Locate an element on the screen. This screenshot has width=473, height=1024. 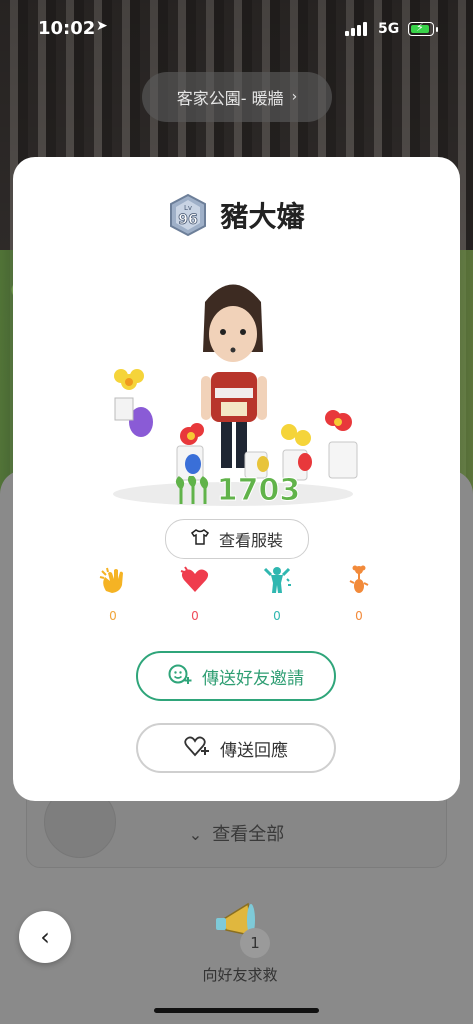
pikmin-count-row: 1703 is located at coordinates (236, 491).